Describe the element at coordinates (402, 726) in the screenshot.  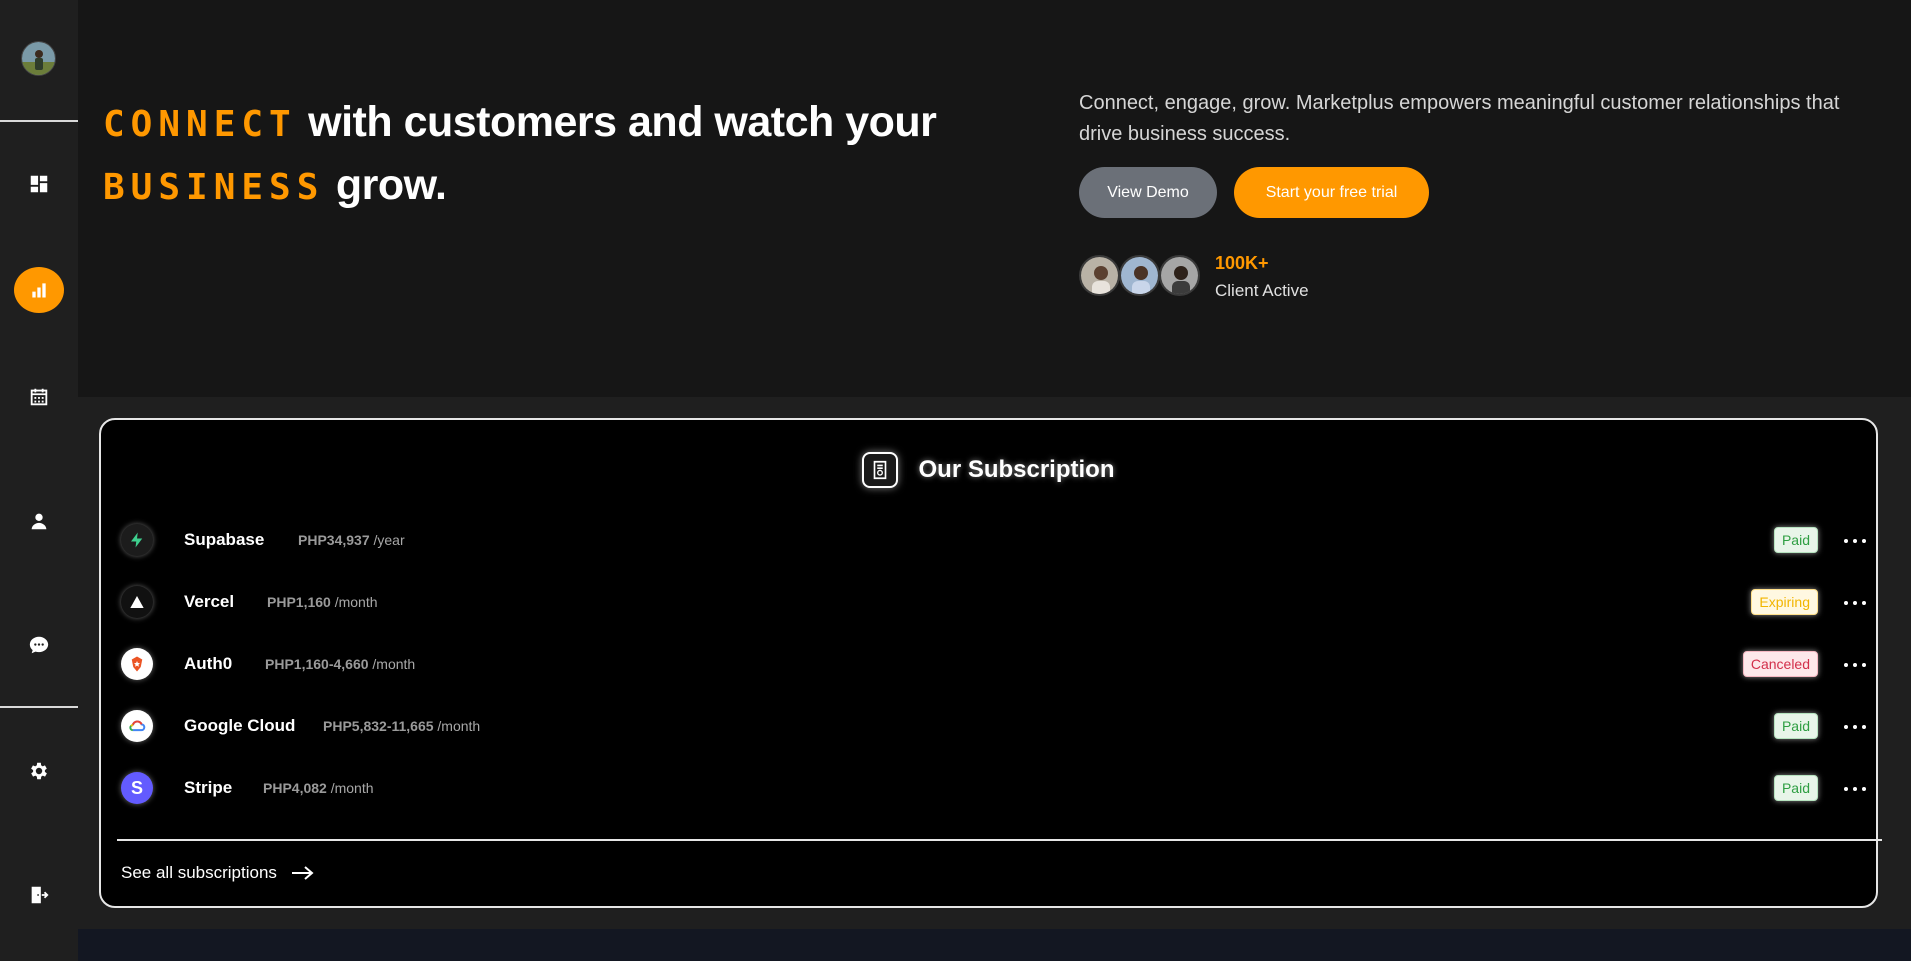
I see `subscription-price: PHP5,832-11,665 /month` at that location.